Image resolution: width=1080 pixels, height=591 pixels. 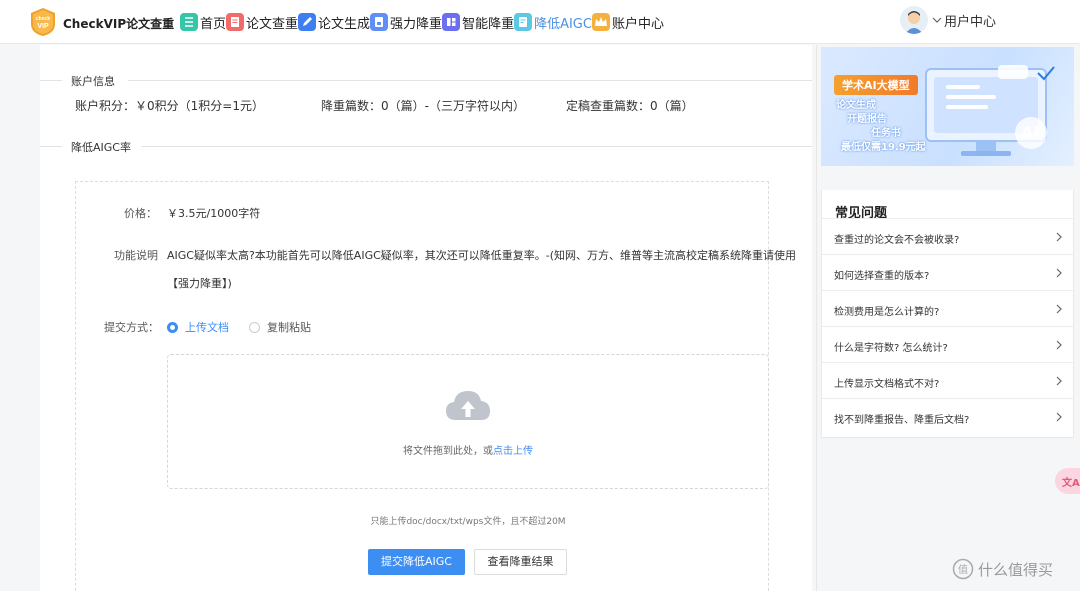 I want to click on watermark-logo-icon: 值, so click(x=963, y=569).